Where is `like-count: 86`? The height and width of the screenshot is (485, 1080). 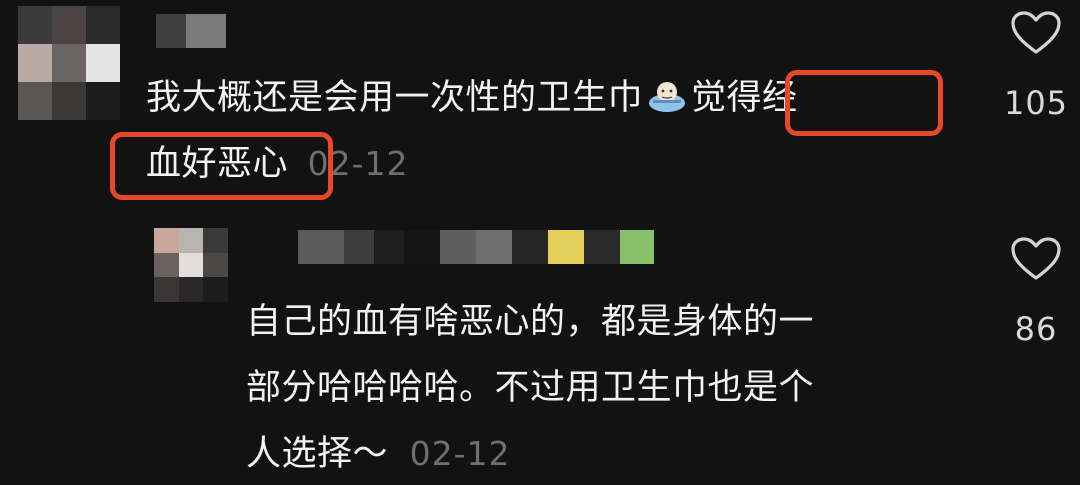
like-count: 86 is located at coordinates (1036, 329).